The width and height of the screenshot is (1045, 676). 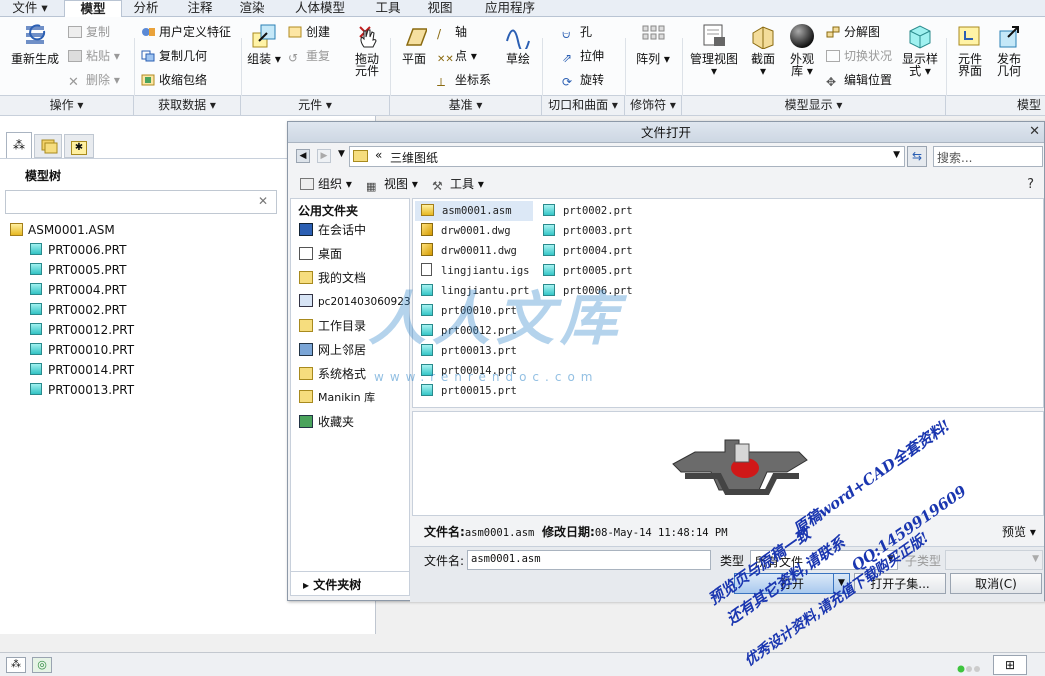 I want to click on place-in-session: 在会话中, so click(x=332, y=230).